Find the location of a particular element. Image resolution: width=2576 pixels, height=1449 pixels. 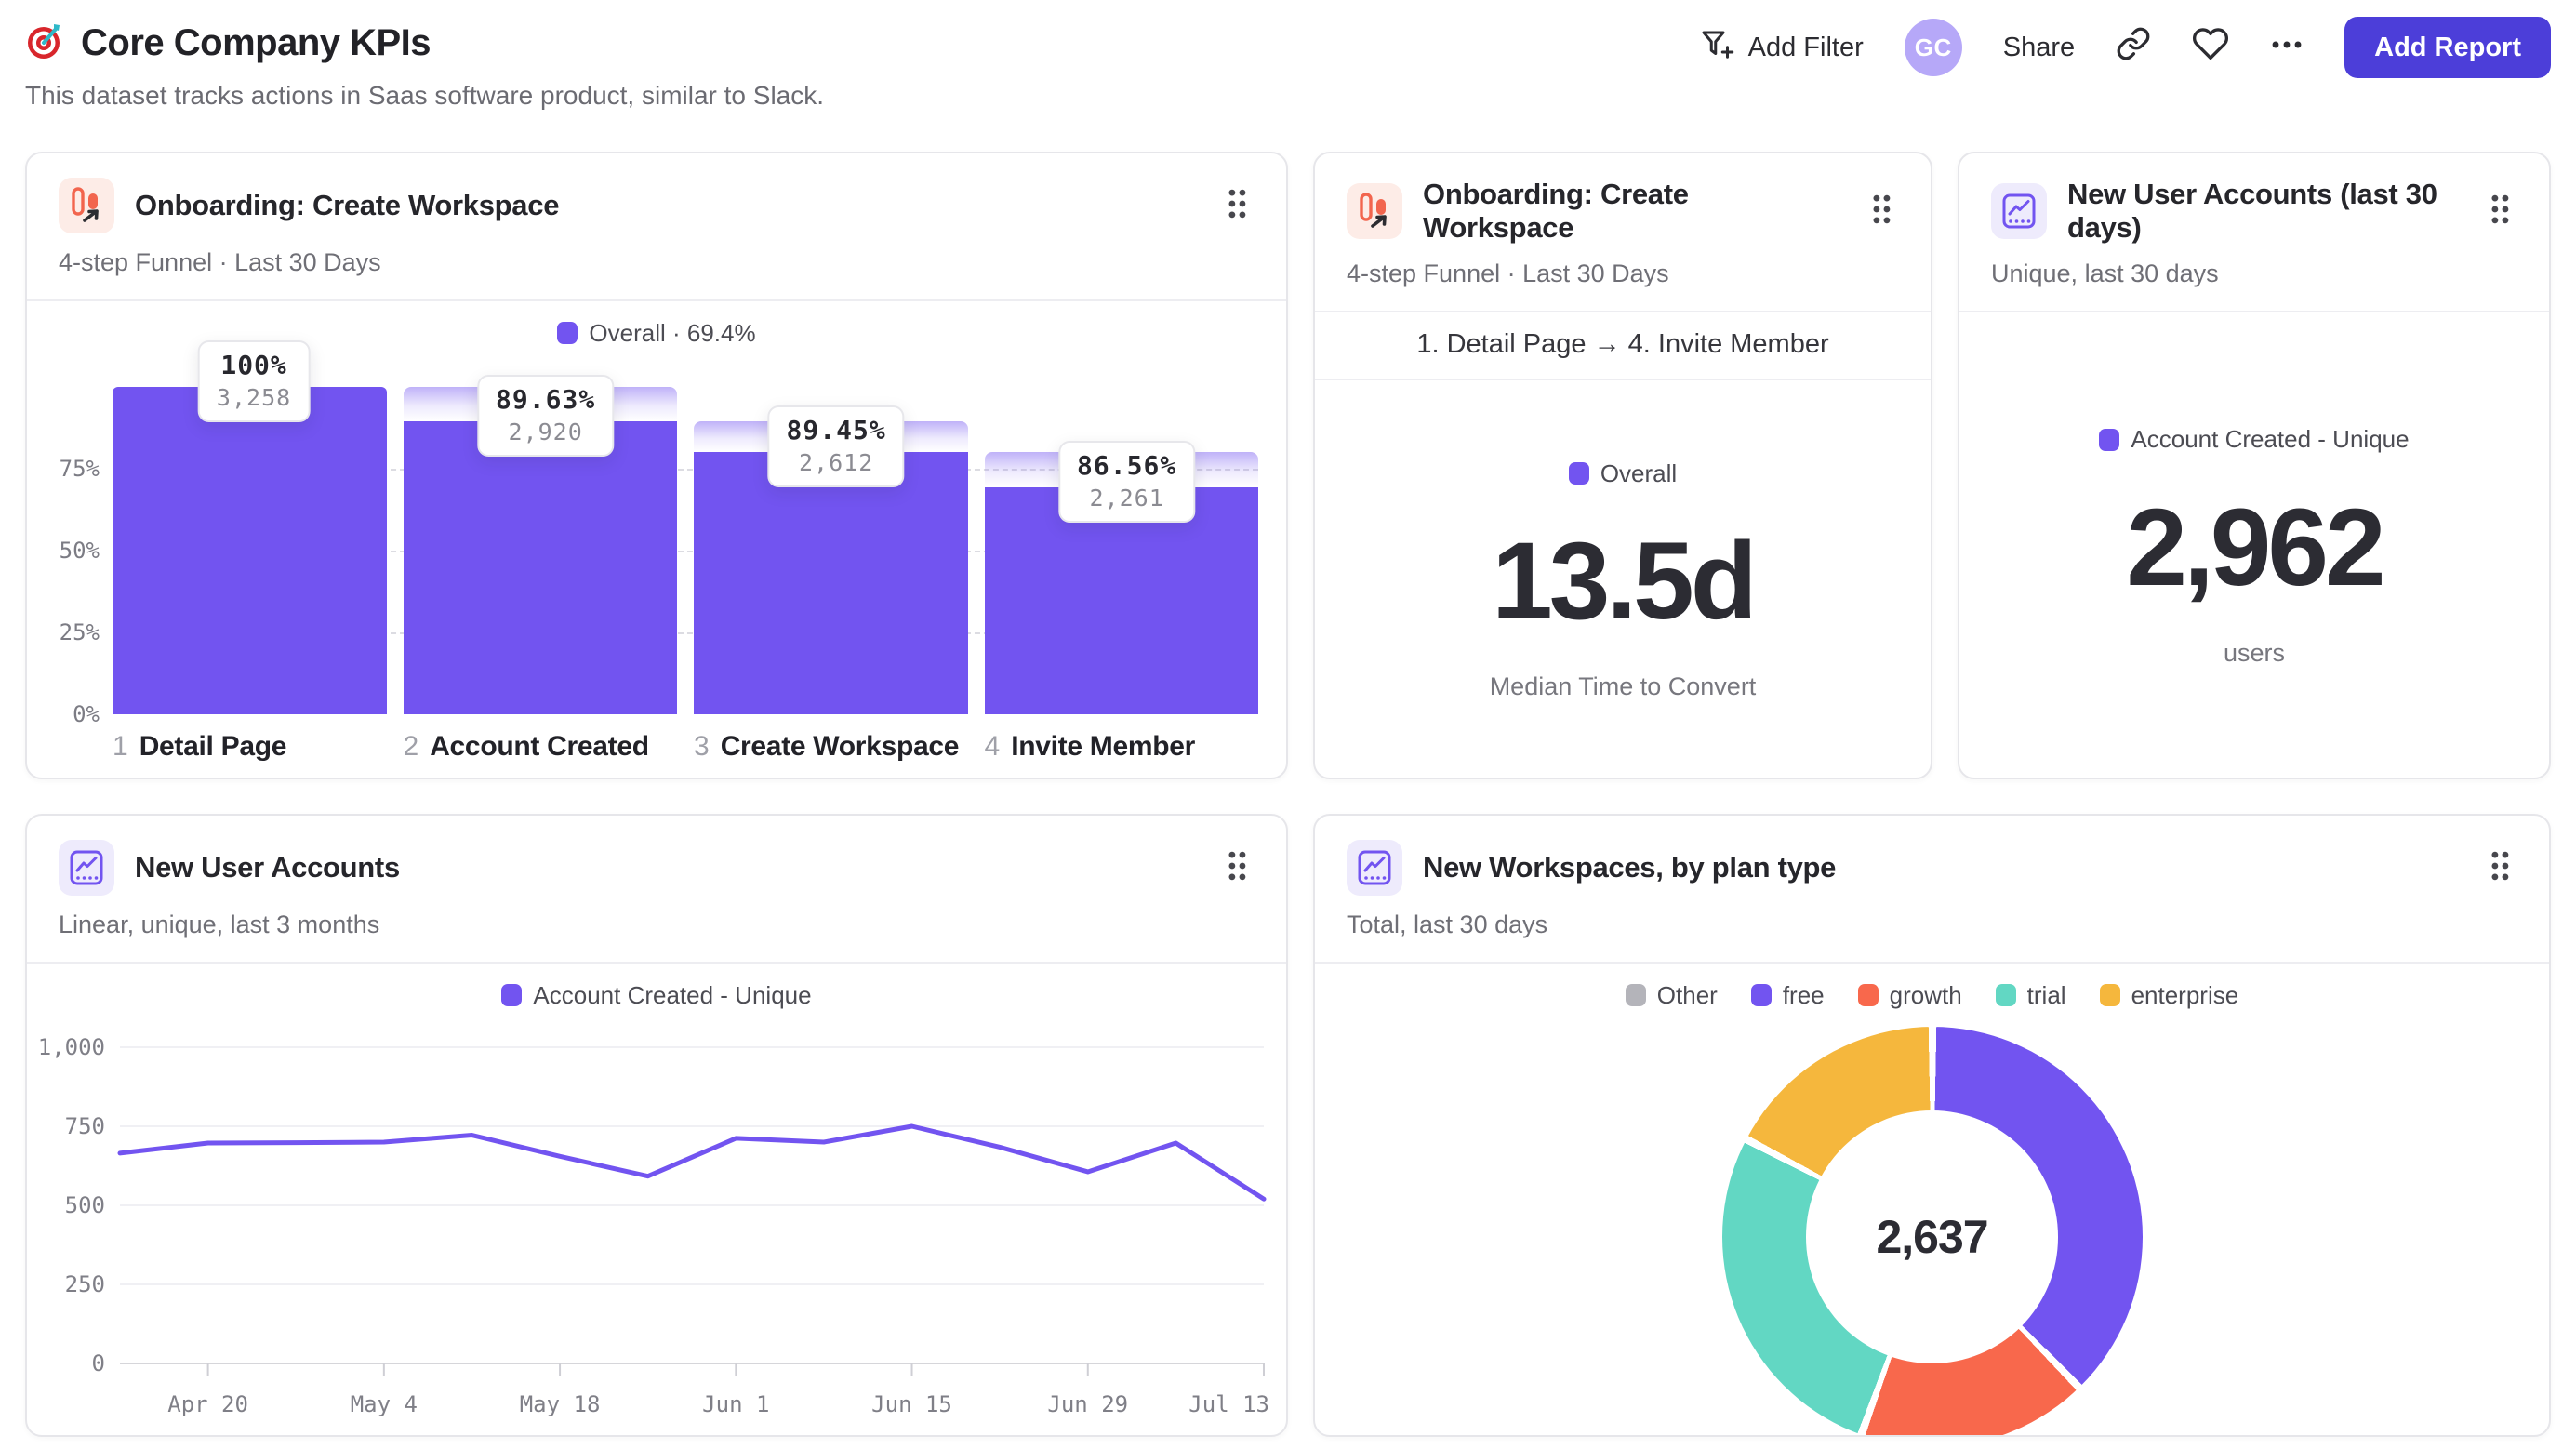

donut-hole: 2,637 is located at coordinates (1932, 1236).